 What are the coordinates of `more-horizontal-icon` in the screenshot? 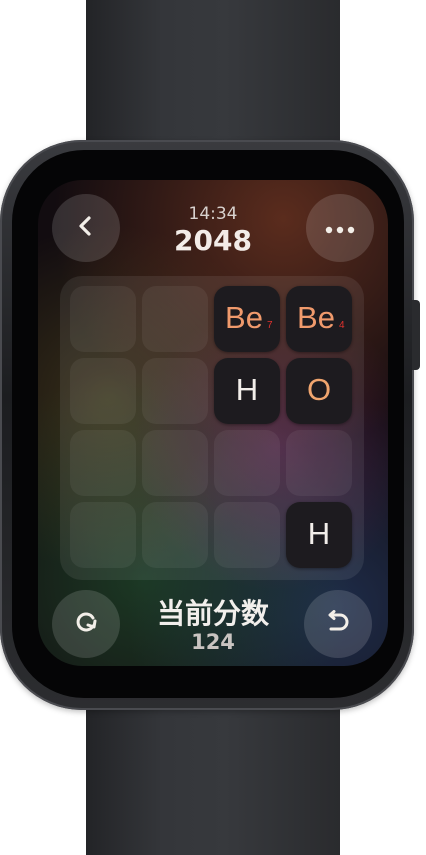 It's located at (340, 228).